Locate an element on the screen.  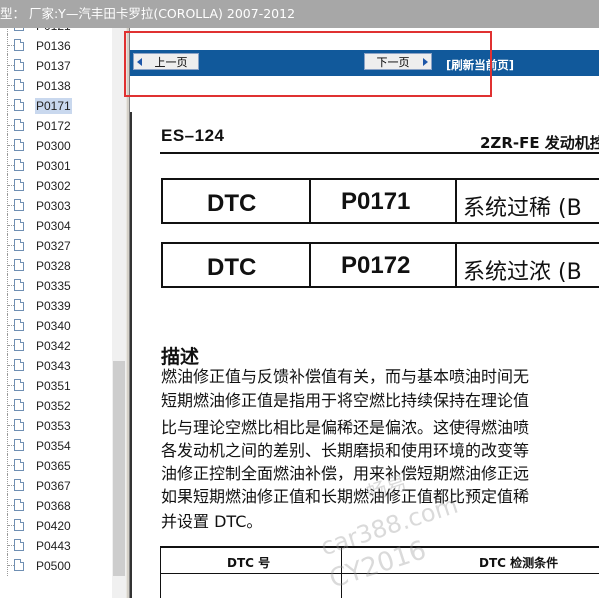
sidebar-item-label: P0301 is located at coordinates (53, 166).